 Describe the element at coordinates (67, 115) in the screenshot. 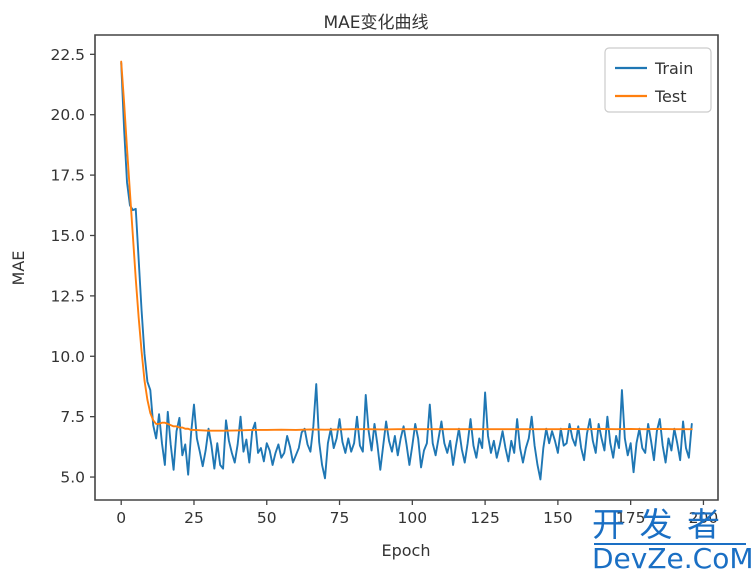

I see `y-tick-label: 20.0` at that location.